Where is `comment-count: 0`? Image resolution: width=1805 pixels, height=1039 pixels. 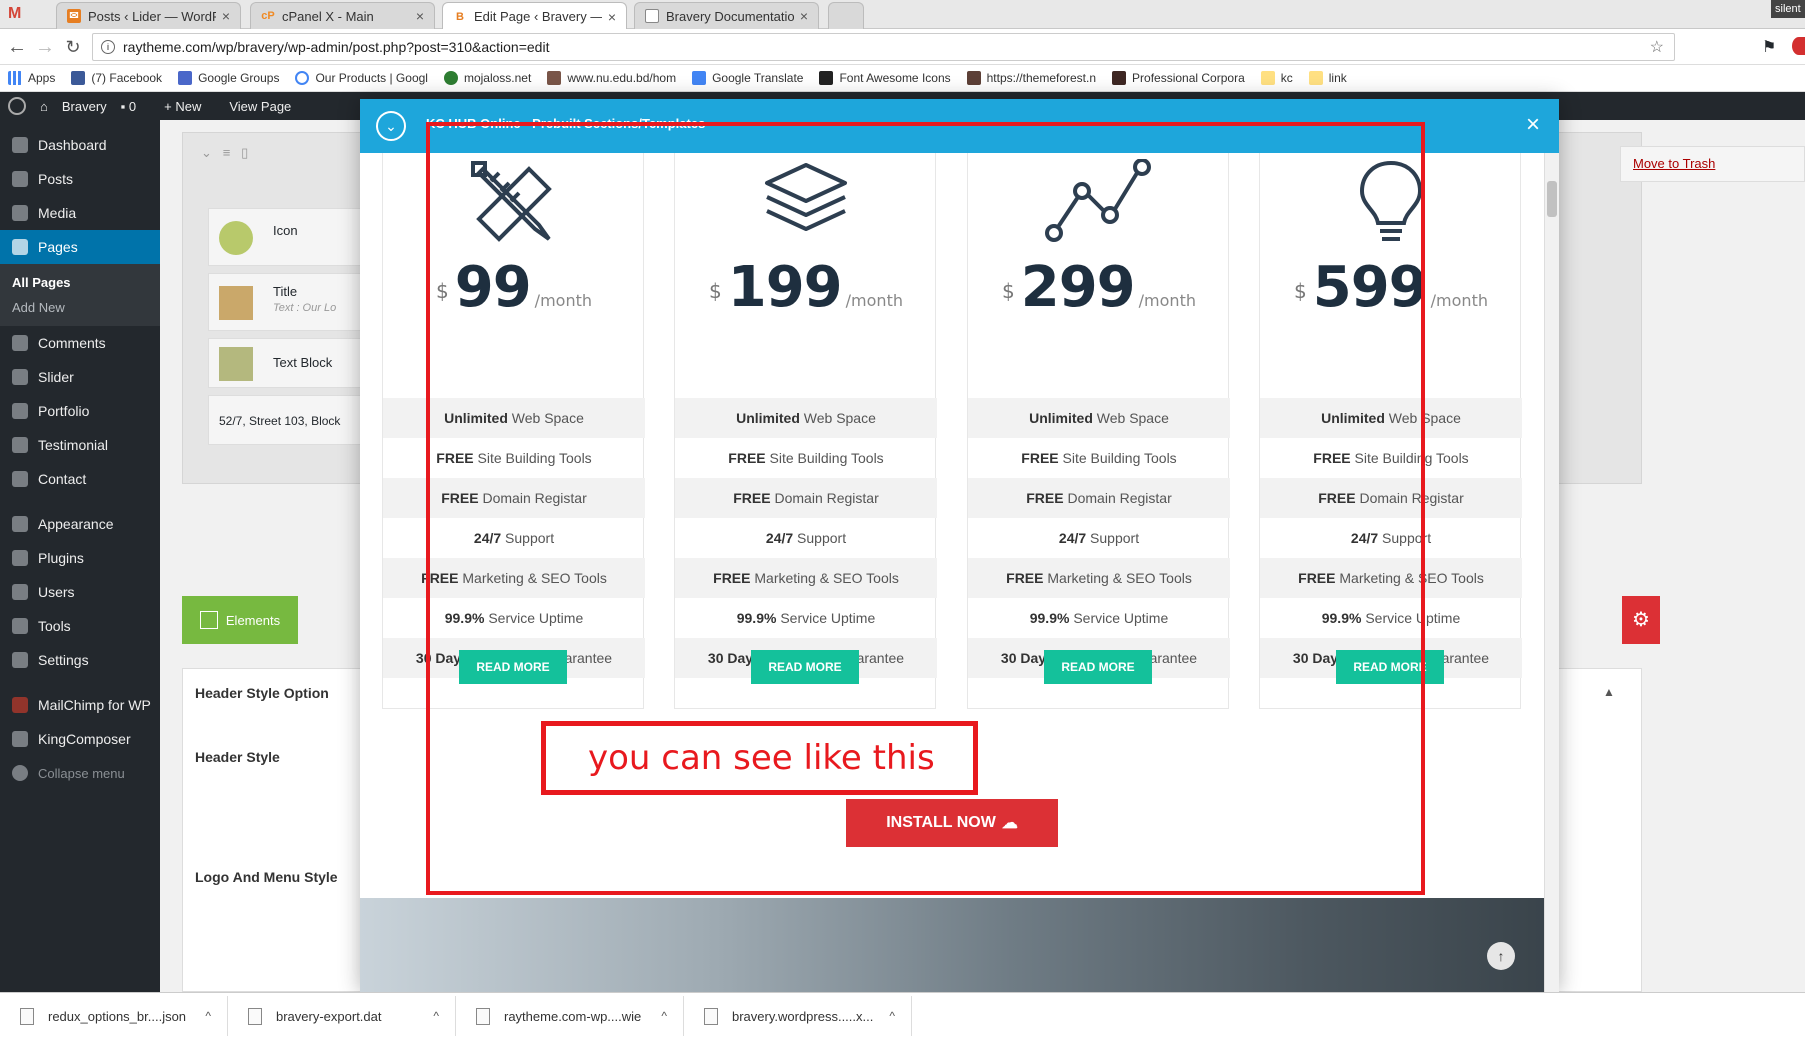 comment-count: 0 is located at coordinates (132, 106).